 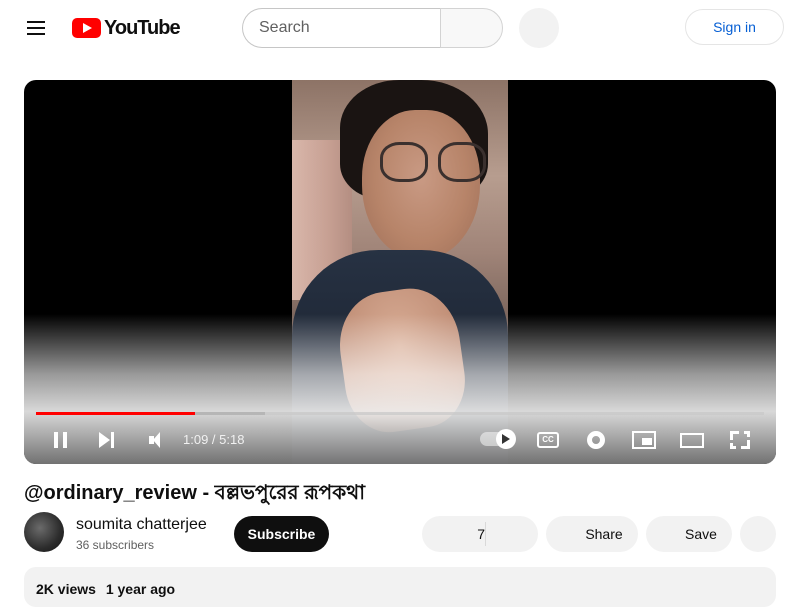 What do you see at coordinates (66, 589) in the screenshot?
I see `view-count: 2K views` at bounding box center [66, 589].